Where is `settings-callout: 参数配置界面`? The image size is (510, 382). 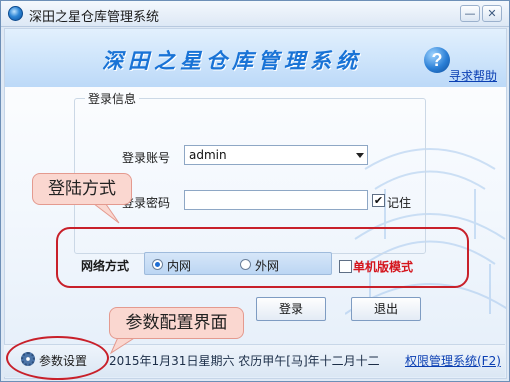
settings-callout: 参数配置界面 is located at coordinates (176, 323).